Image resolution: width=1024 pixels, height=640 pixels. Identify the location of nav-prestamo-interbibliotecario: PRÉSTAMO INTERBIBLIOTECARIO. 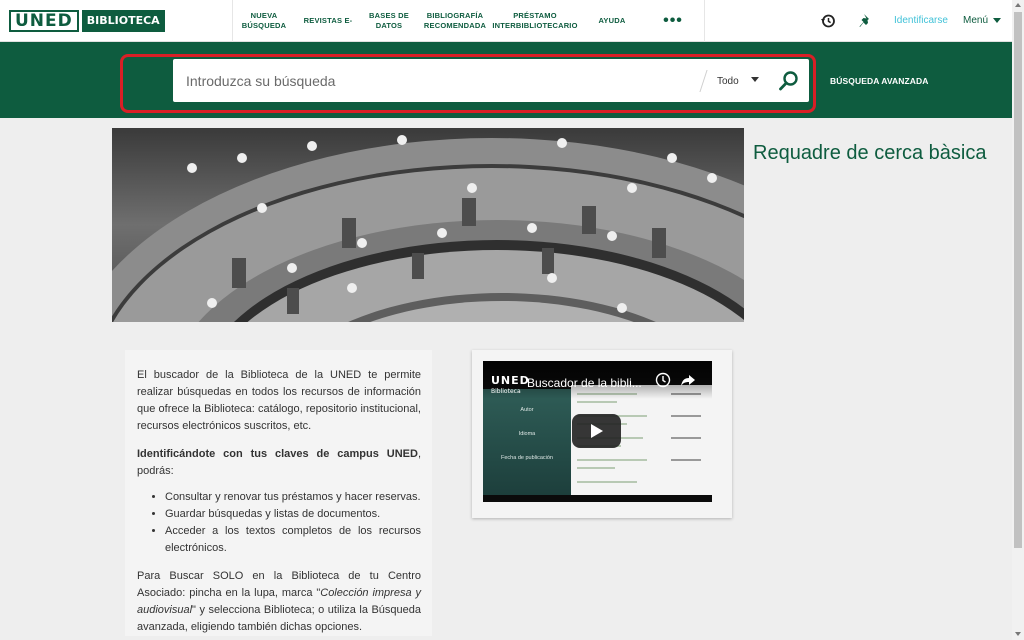
(535, 21).